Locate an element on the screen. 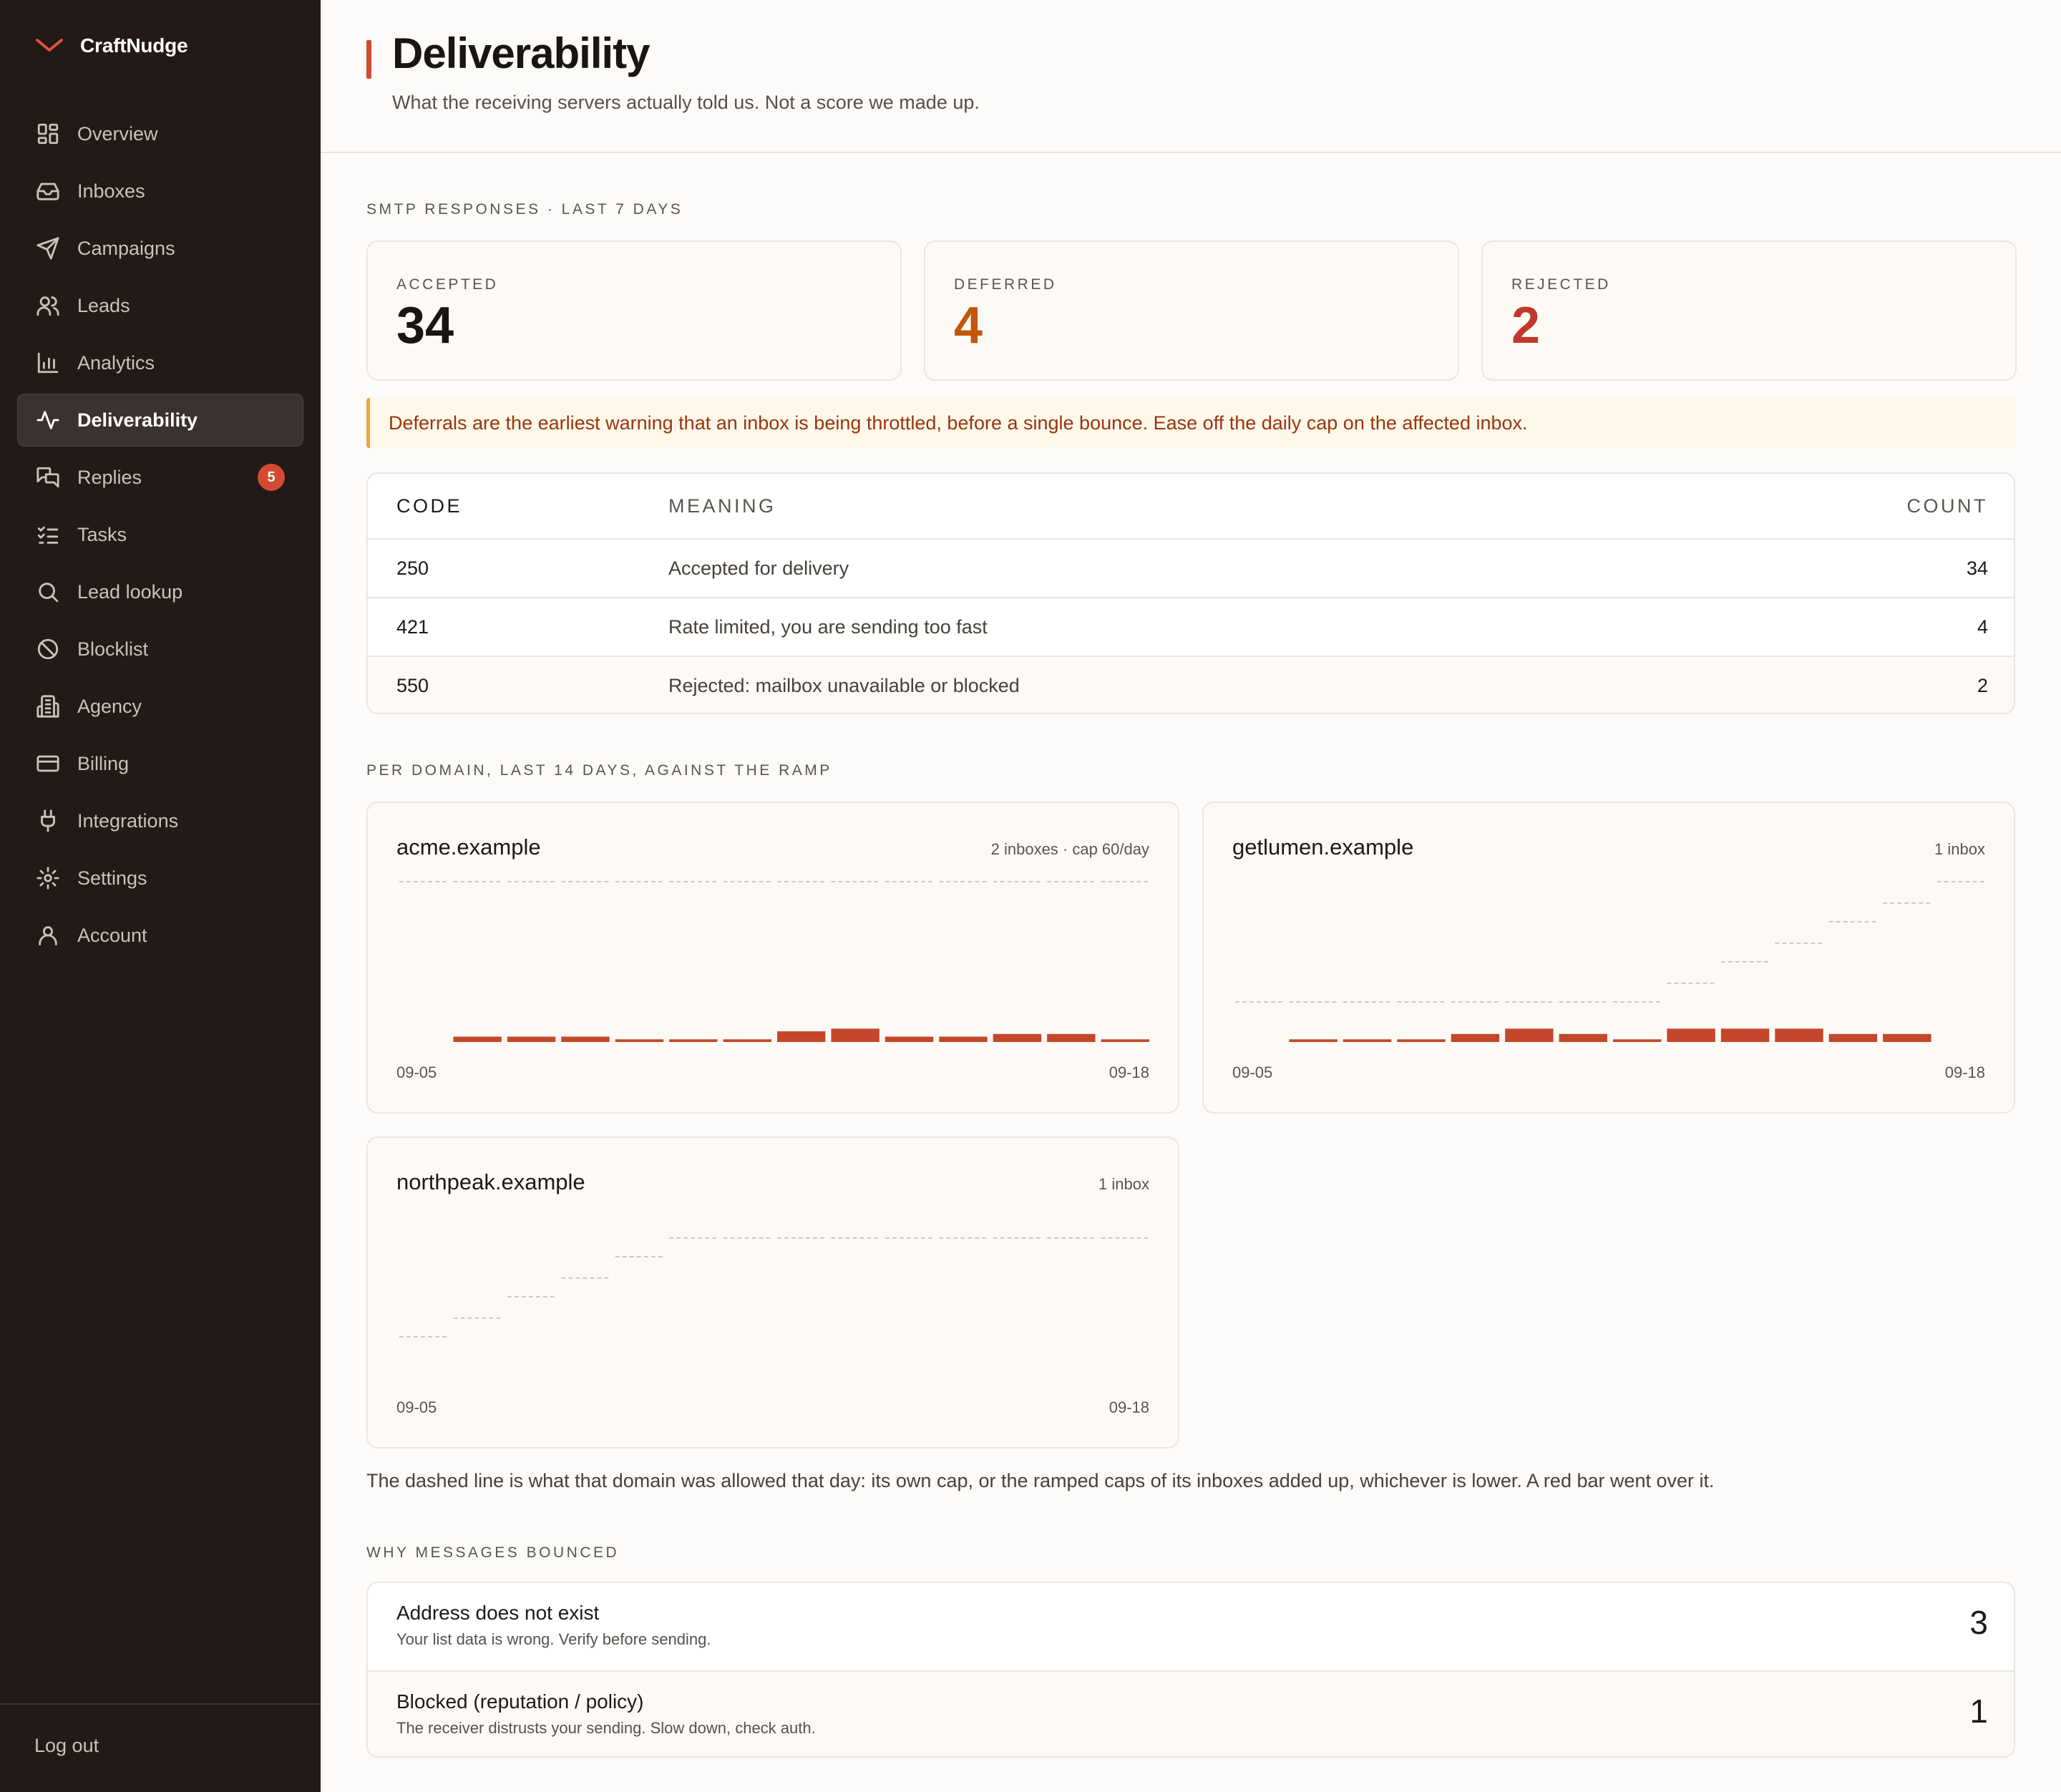 The width and height of the screenshot is (2061, 1792). sidebar-item-label: Agency is located at coordinates (109, 706).